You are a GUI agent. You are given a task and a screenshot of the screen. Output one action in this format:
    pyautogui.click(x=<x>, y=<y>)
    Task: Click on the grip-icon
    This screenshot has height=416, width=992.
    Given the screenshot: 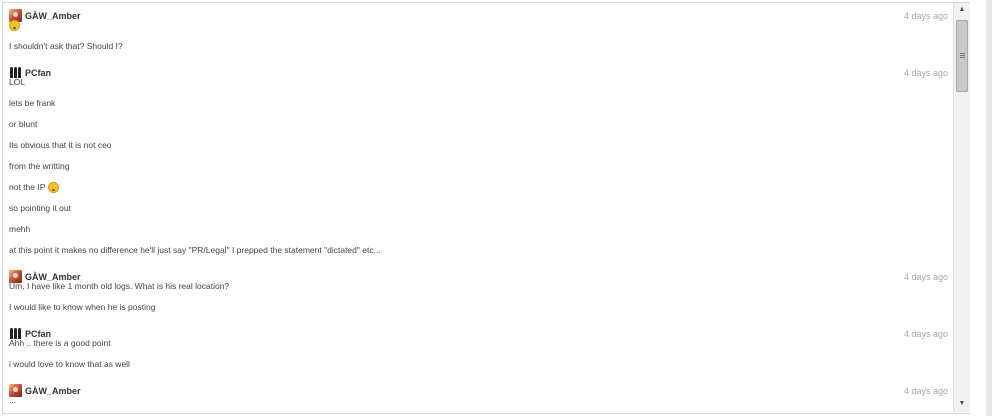 What is the action you would take?
    pyautogui.click(x=962, y=56)
    